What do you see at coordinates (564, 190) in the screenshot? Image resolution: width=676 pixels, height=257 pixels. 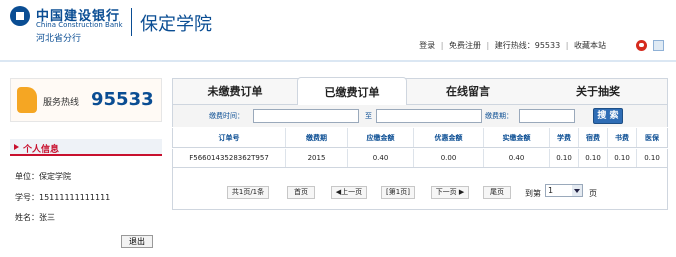 I see `page-select: 1` at bounding box center [564, 190].